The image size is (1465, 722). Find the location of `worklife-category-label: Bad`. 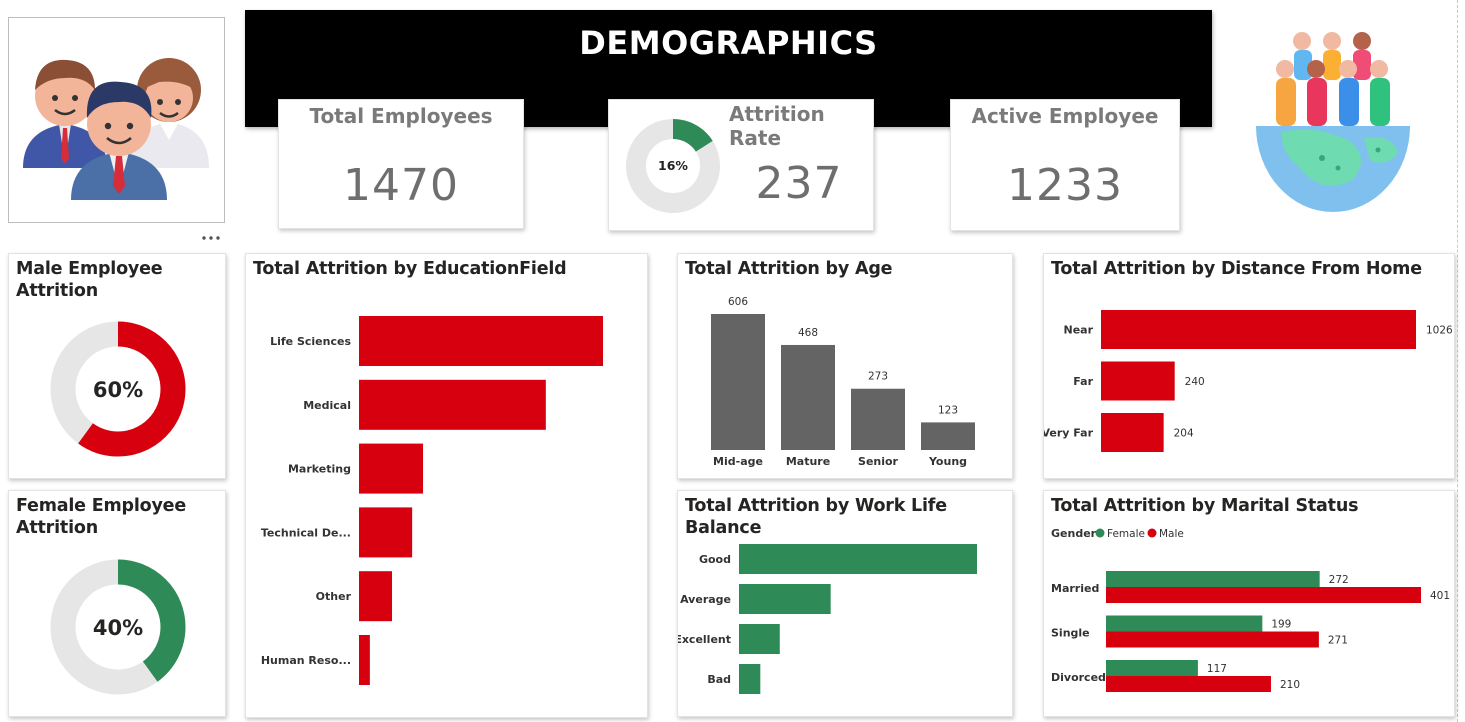

worklife-category-label: Bad is located at coordinates (719, 679).